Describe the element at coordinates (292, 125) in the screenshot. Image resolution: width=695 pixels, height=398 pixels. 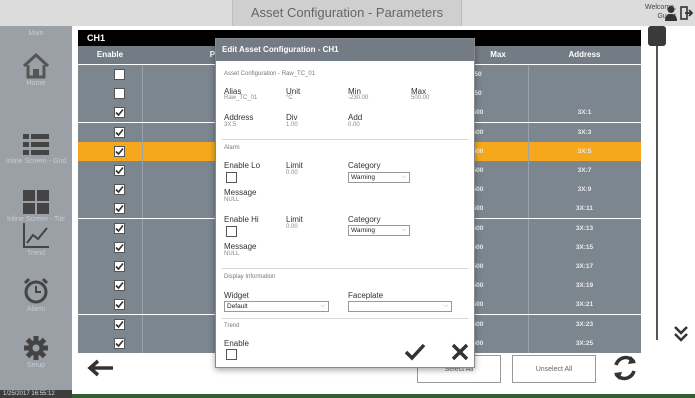
I see `div-value: 1.00` at that location.